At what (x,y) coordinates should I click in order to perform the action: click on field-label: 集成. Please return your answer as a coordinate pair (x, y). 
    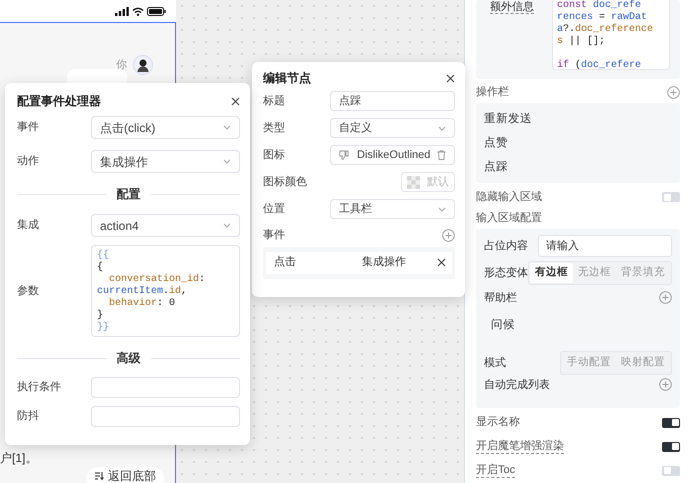
    Looking at the image, I should click on (28, 226).